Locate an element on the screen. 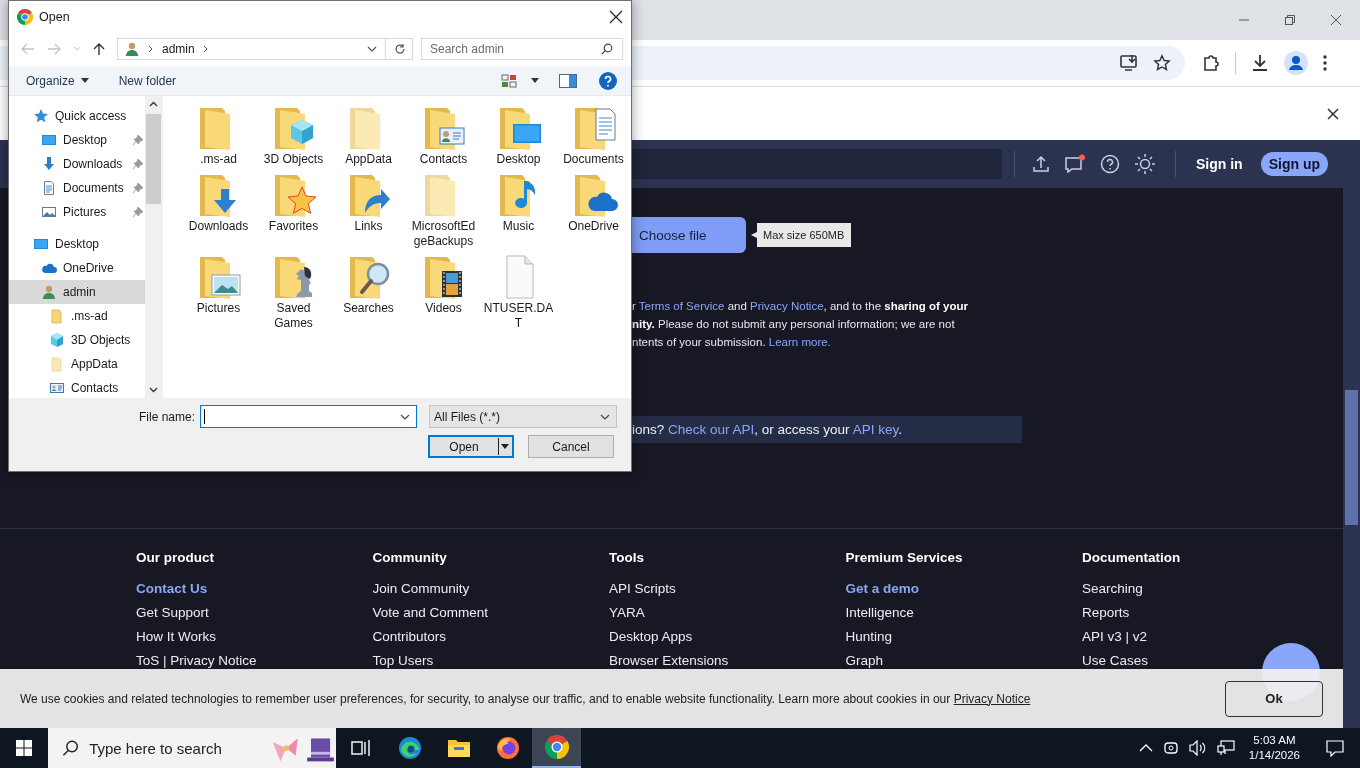 This screenshot has height=768, width=1360. footer-link: Desktop Apps is located at coordinates (651, 637).